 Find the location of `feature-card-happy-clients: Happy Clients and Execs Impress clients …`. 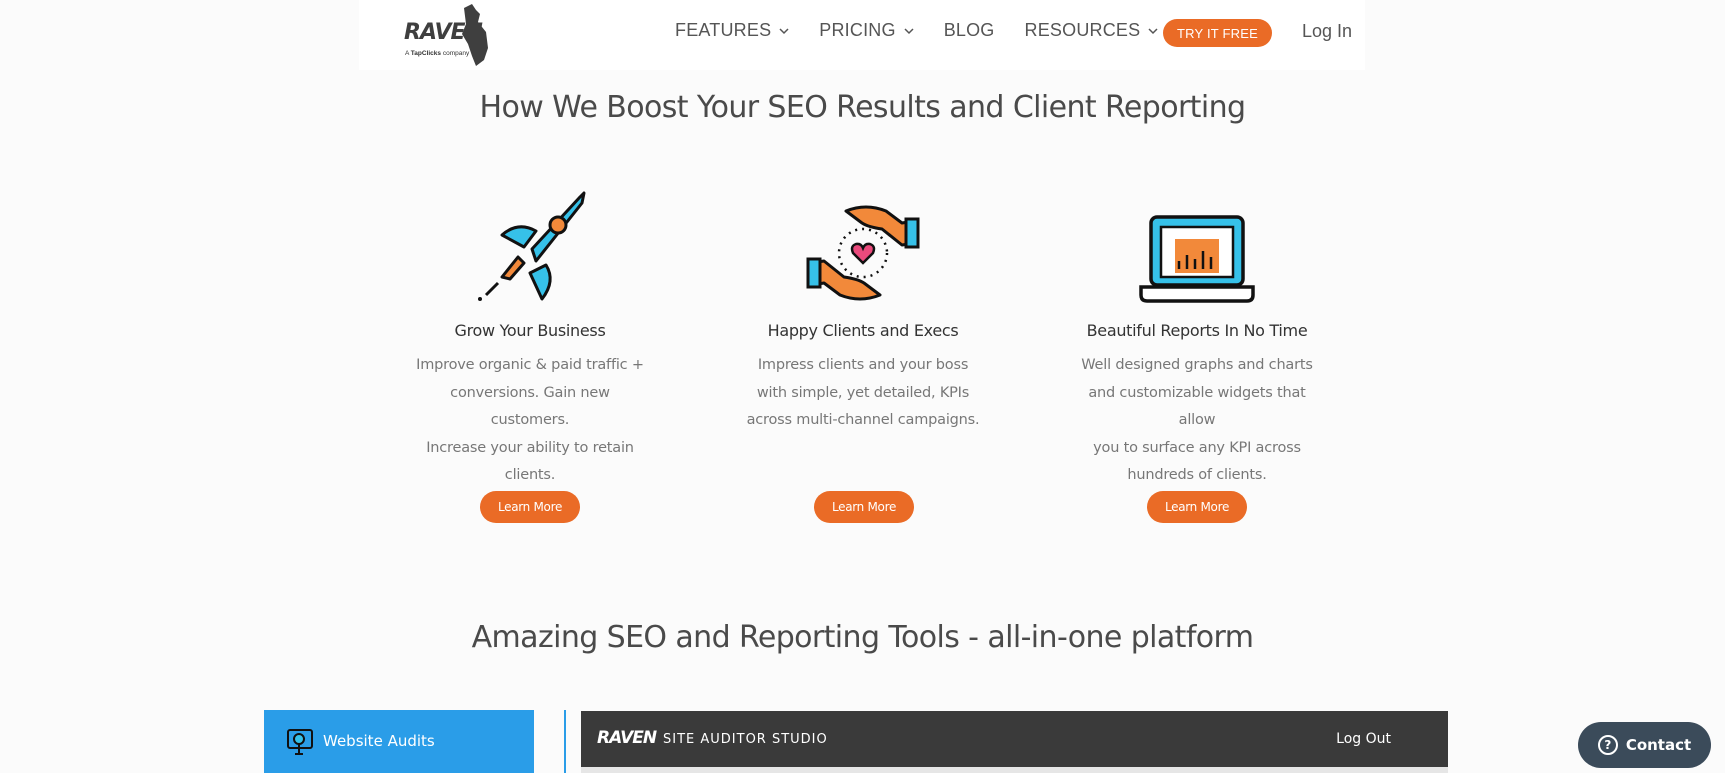

feature-card-happy-clients: Happy Clients and Execs Impress clients … is located at coordinates (863, 310).